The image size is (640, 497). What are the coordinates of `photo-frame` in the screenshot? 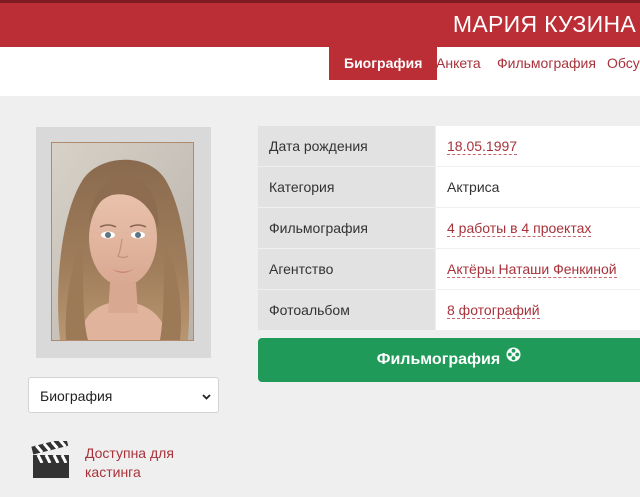 It's located at (123, 242).